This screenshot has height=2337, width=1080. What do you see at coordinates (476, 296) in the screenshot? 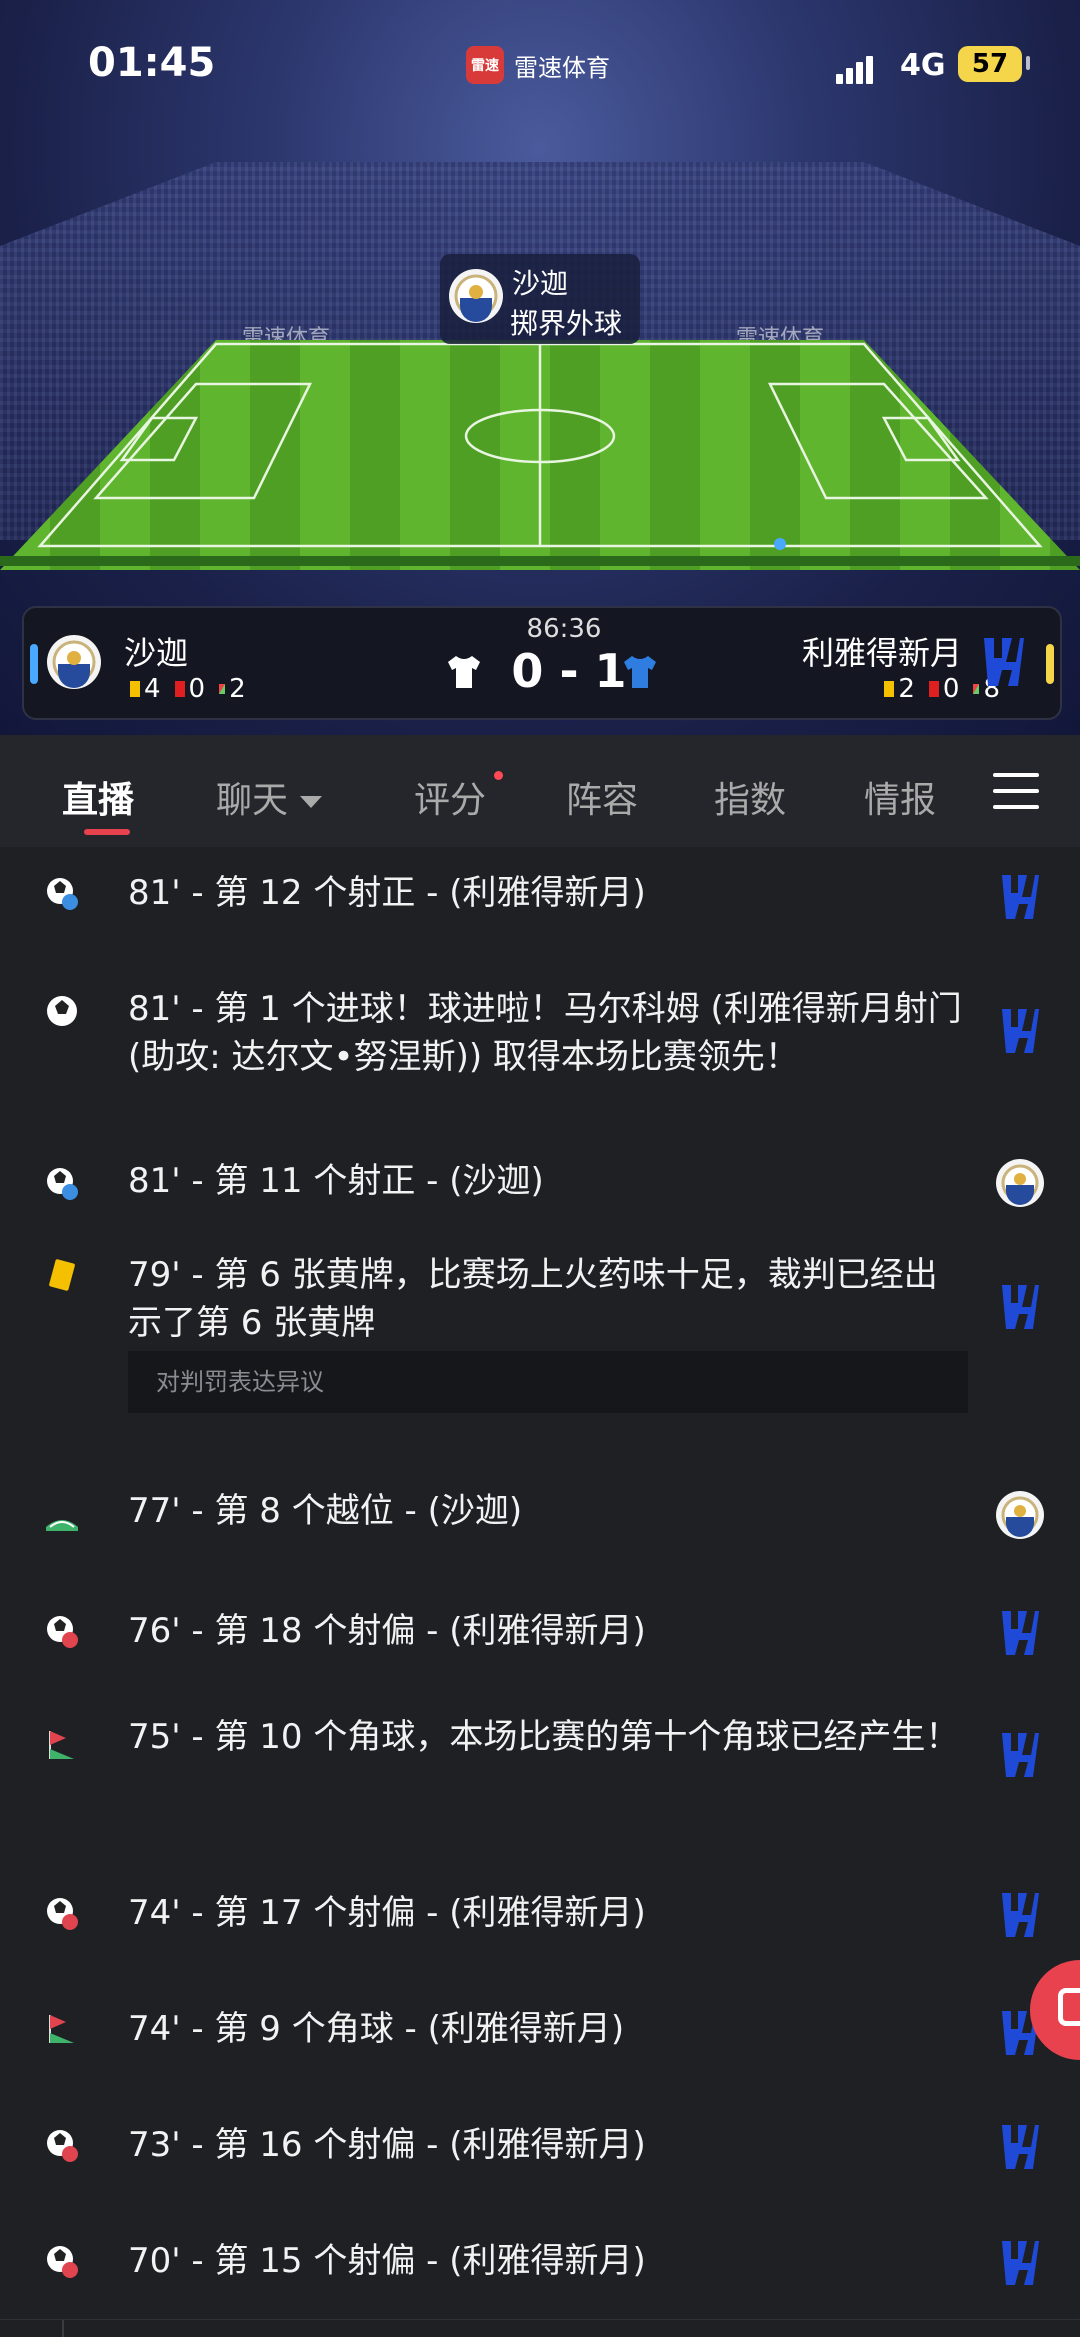
I see `sharjah-crest-icon` at bounding box center [476, 296].